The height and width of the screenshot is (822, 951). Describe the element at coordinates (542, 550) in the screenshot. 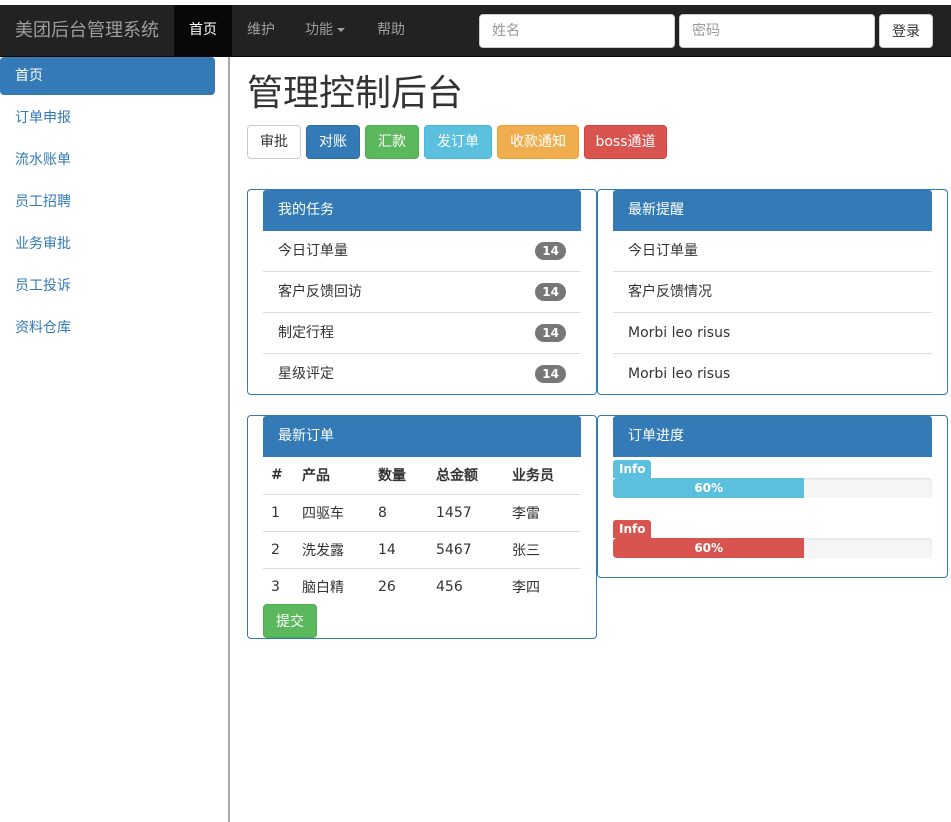

I see `table-cell: 张三` at that location.